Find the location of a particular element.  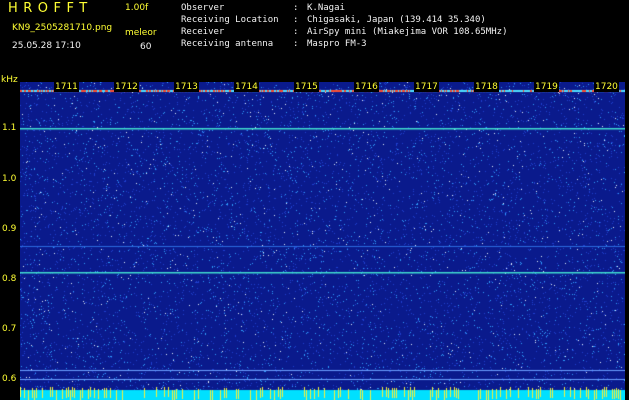

date-time: 25.05.28 17:10 is located at coordinates (46, 46).